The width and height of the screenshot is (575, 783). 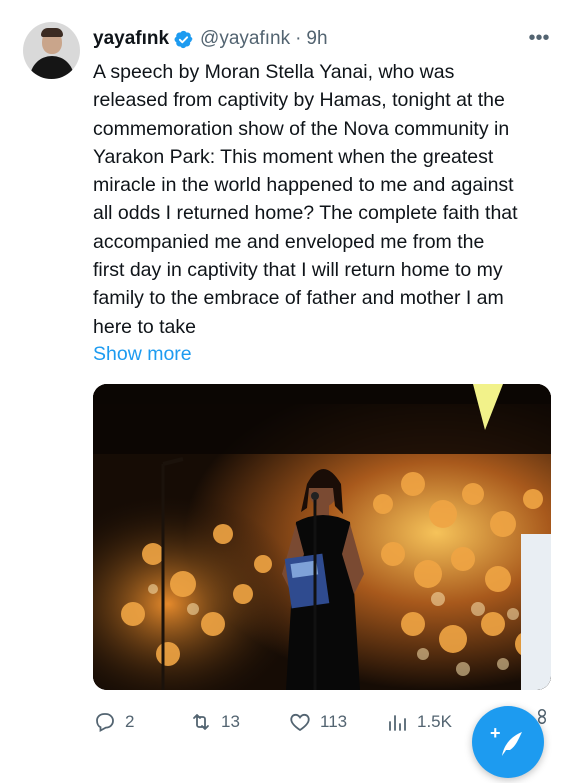 I want to click on author-name: yayafınk, so click(x=131, y=39).